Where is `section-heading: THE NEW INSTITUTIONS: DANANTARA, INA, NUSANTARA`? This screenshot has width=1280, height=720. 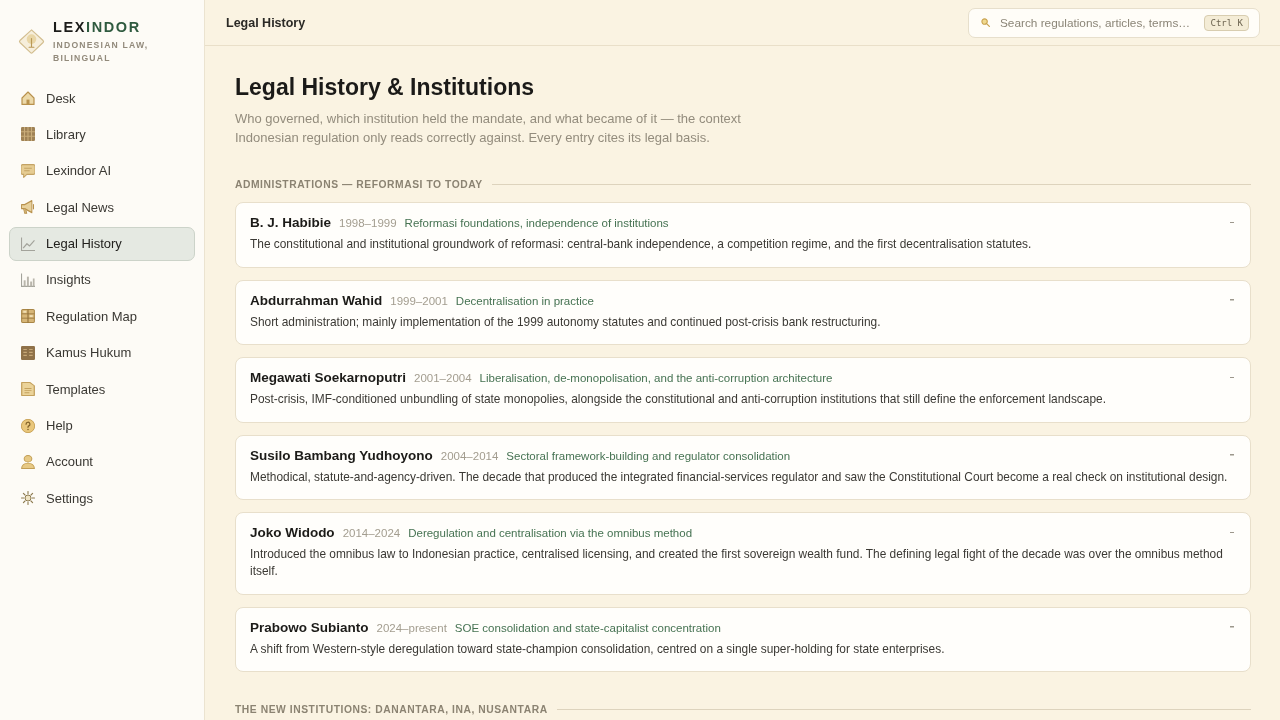
section-heading: THE NEW INSTITUTIONS: DANANTARA, INA, NUSANTARA is located at coordinates (391, 709).